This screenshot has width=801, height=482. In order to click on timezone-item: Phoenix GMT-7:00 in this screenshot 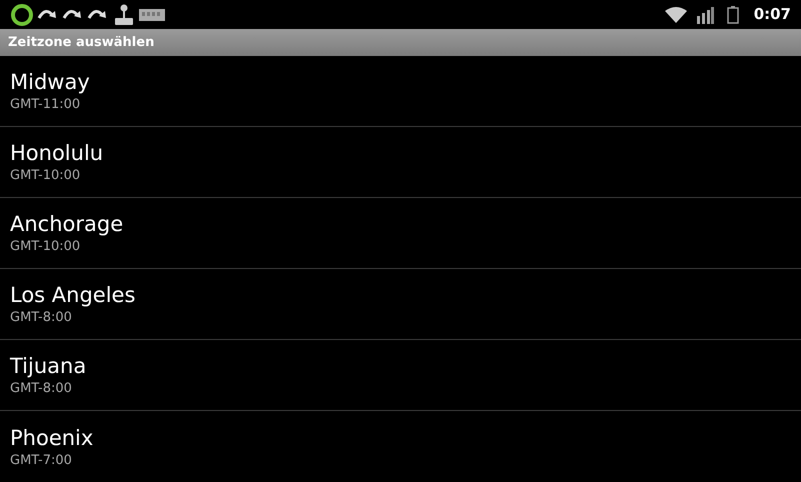, I will do `click(400, 446)`.